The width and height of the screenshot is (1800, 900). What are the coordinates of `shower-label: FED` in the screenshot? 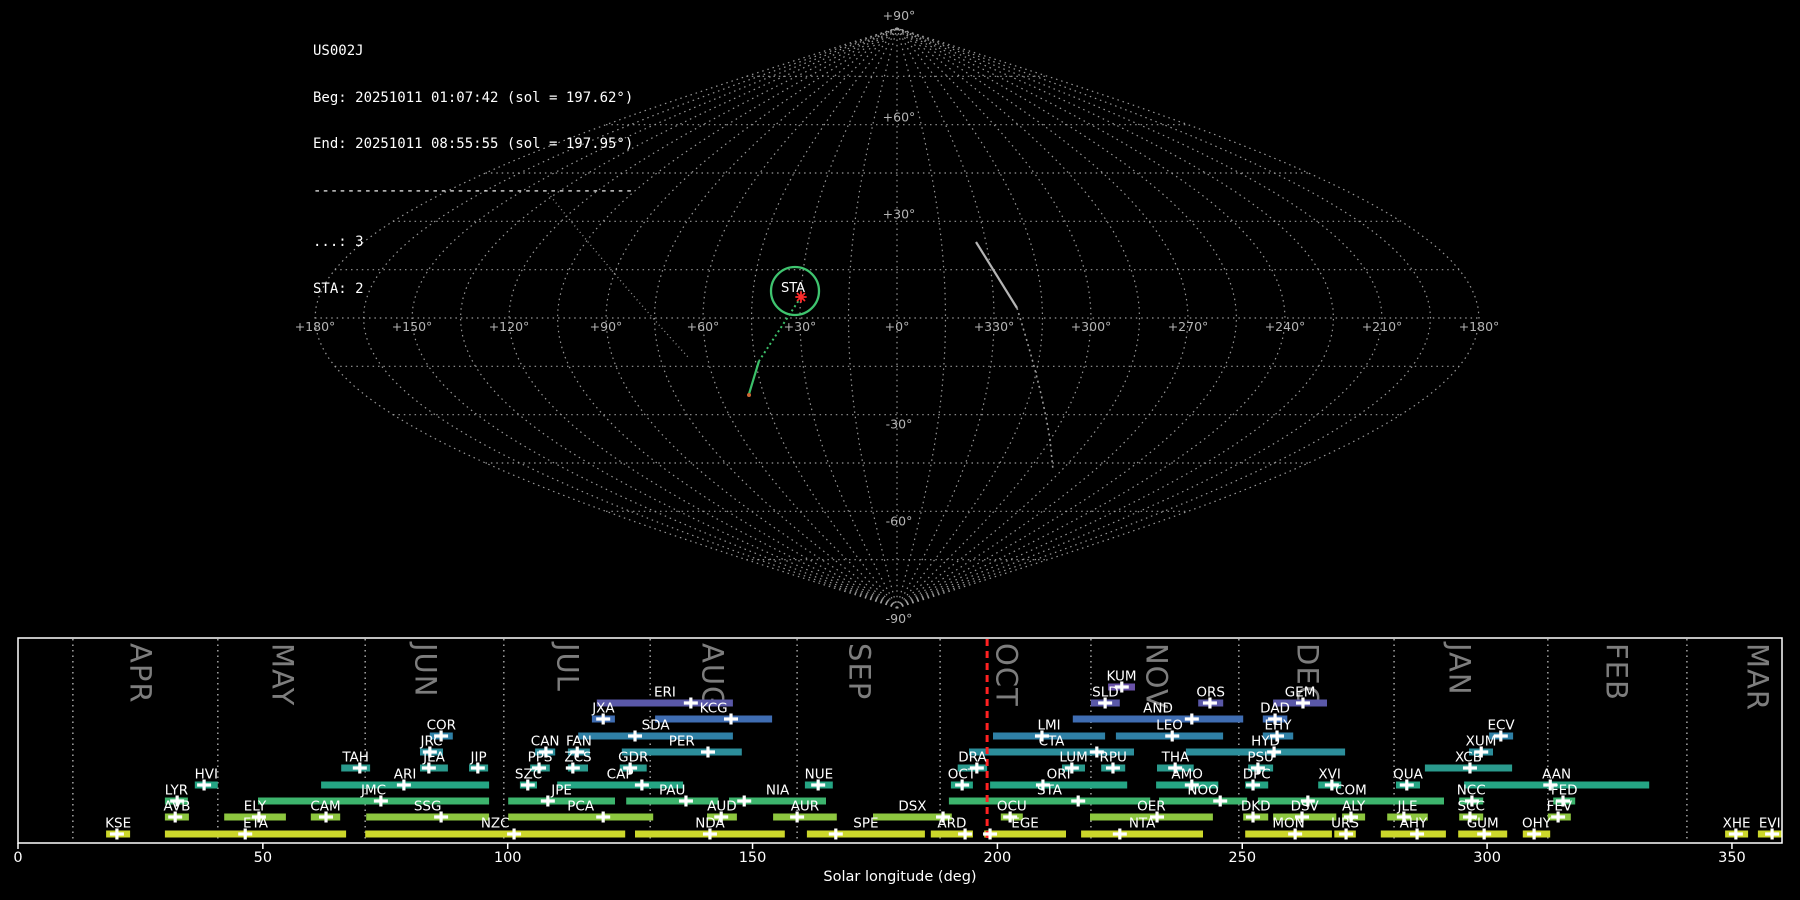 It's located at (1564, 791).